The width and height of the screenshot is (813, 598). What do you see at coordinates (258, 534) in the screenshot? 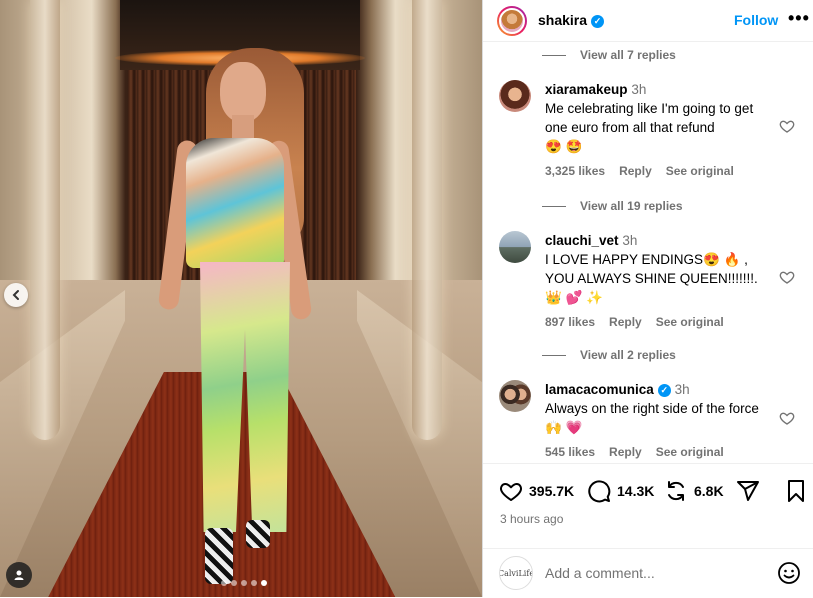
I see `figure-shoe-right` at bounding box center [258, 534].